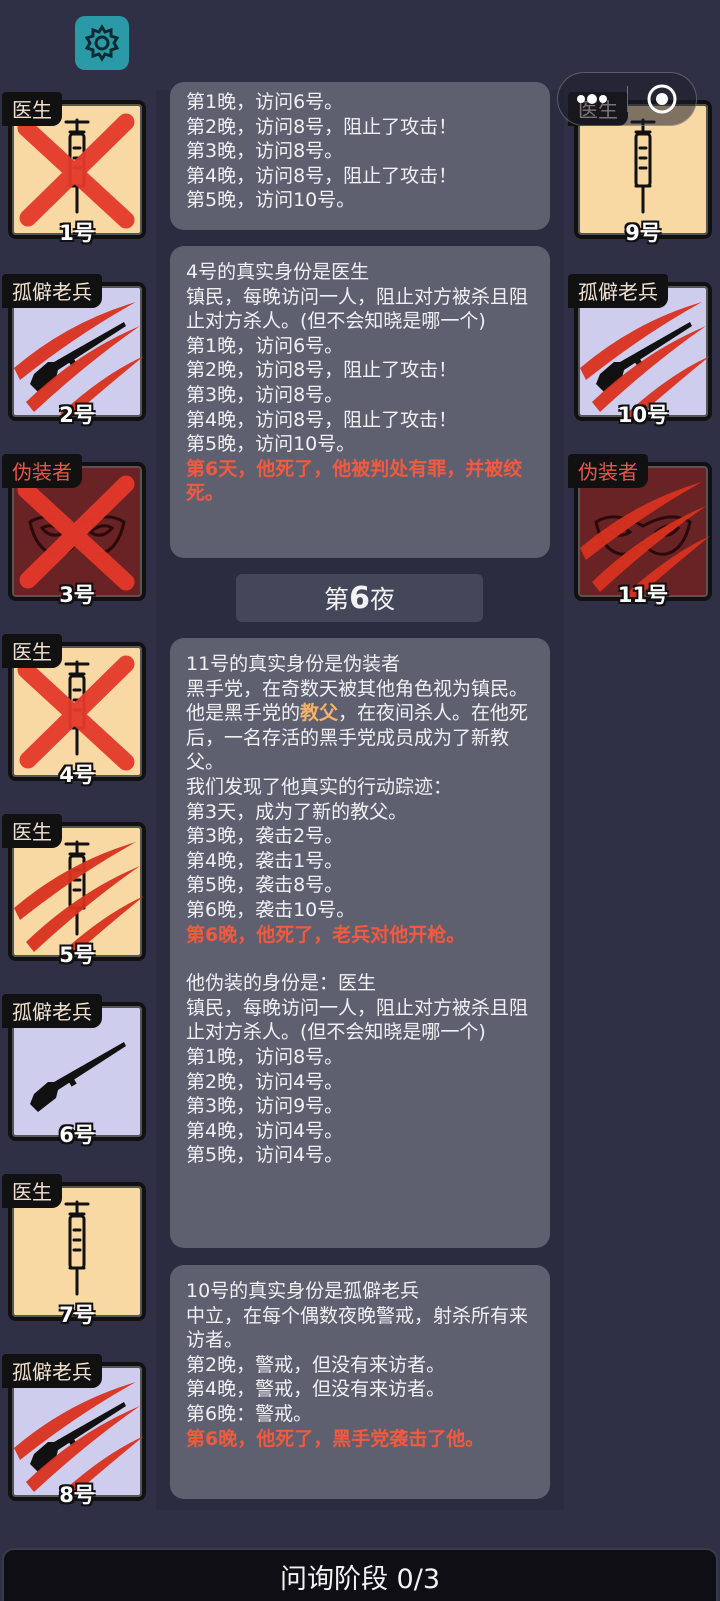 This screenshot has width=720, height=1601. I want to click on log-line: 第6晚：警戒。, so click(249, 1413).